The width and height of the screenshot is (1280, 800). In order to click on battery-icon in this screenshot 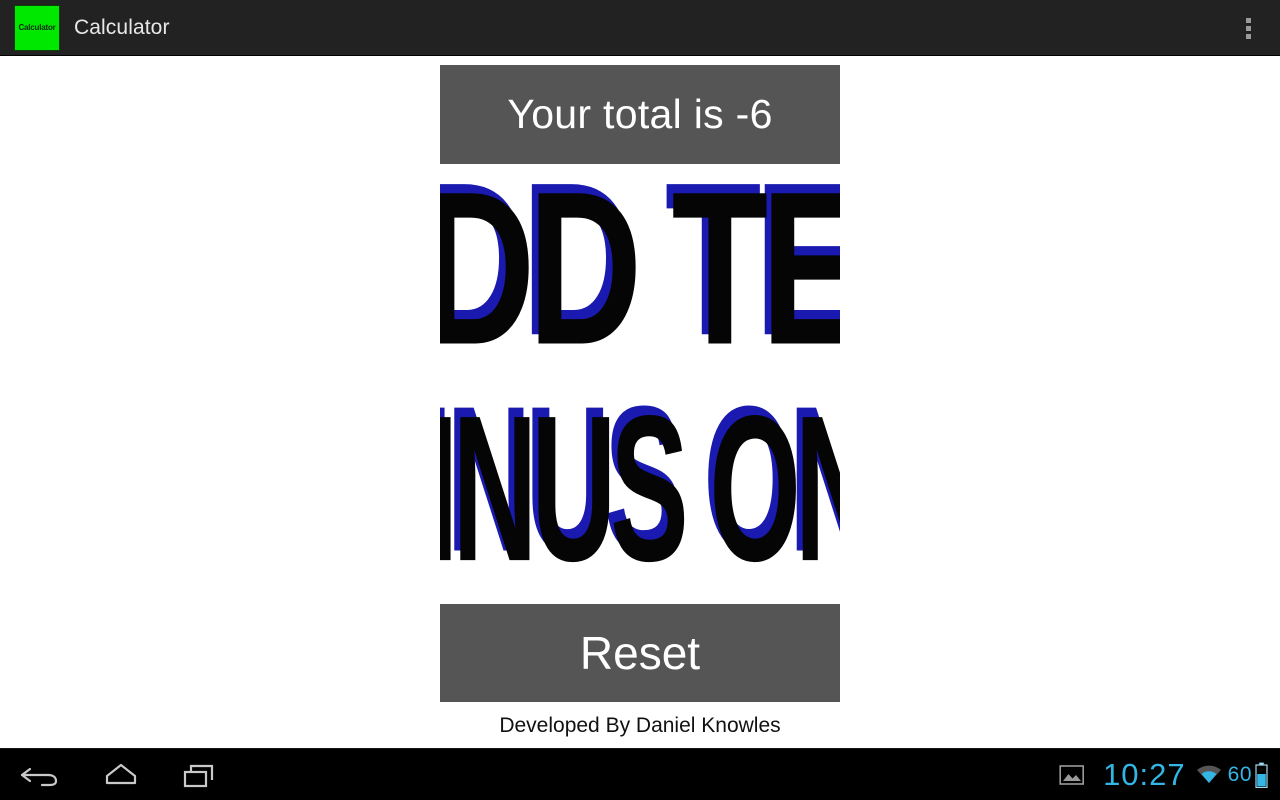, I will do `click(1261, 775)`.